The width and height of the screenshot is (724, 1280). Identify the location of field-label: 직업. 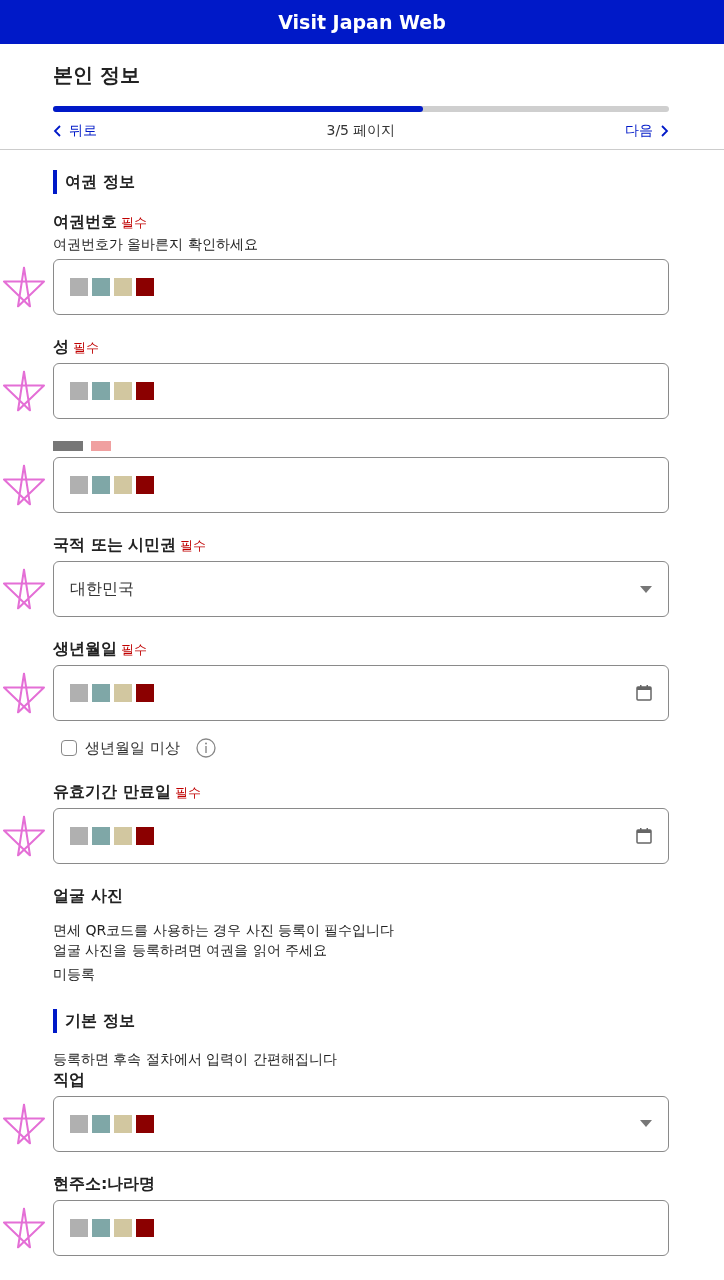
(69, 1079).